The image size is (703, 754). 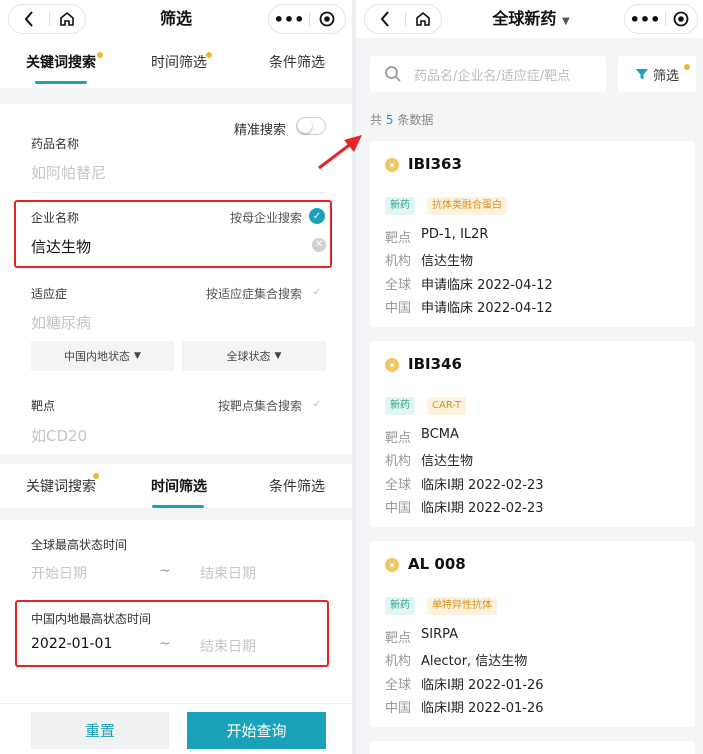 I want to click on target-label: 靶点, so click(x=43, y=406).